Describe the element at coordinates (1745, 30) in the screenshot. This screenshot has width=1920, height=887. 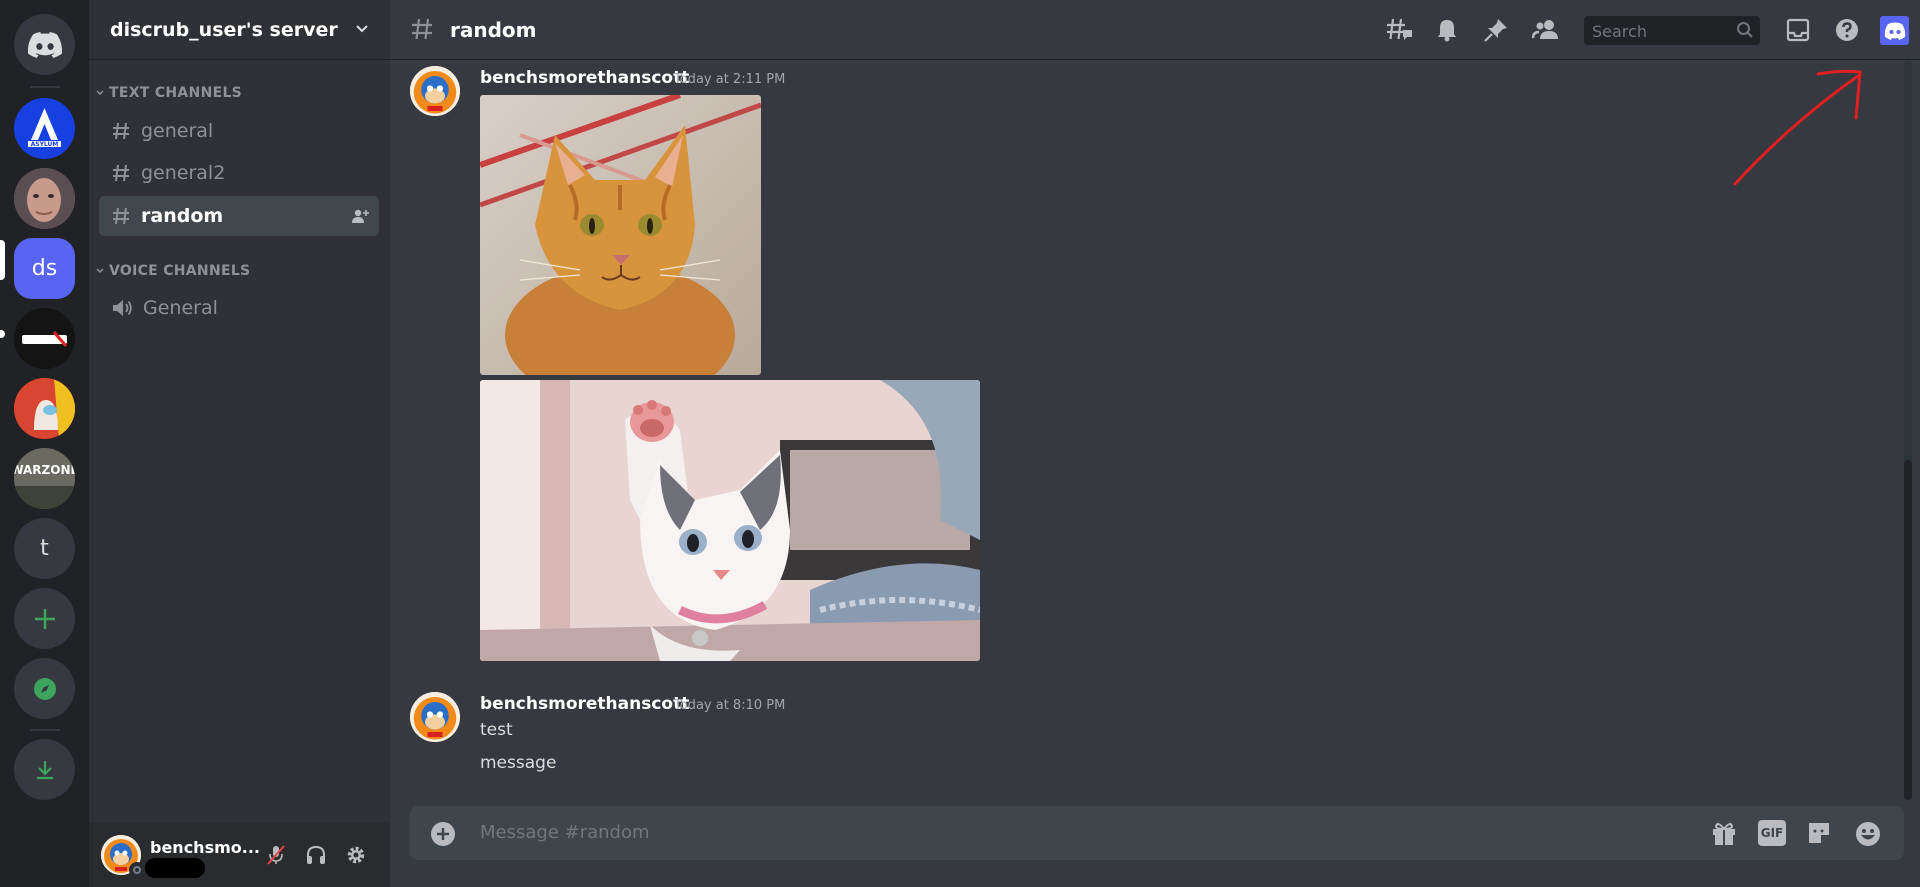
I see `search-icon` at that location.